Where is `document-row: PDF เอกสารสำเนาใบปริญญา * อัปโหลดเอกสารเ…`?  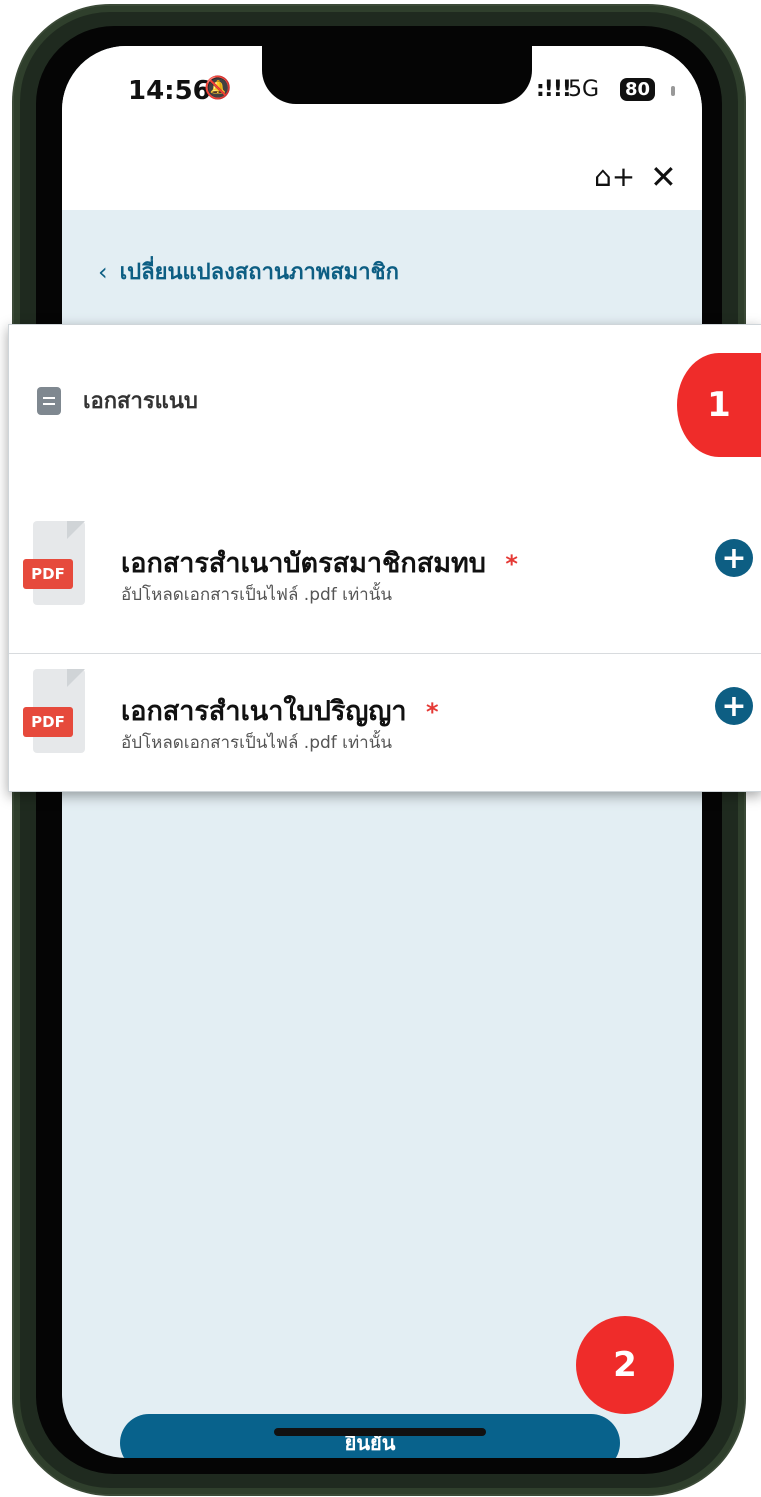 document-row: PDF เอกสารสำเนาใบปริญญา * อัปโหลดเอกสารเ… is located at coordinates (385, 728).